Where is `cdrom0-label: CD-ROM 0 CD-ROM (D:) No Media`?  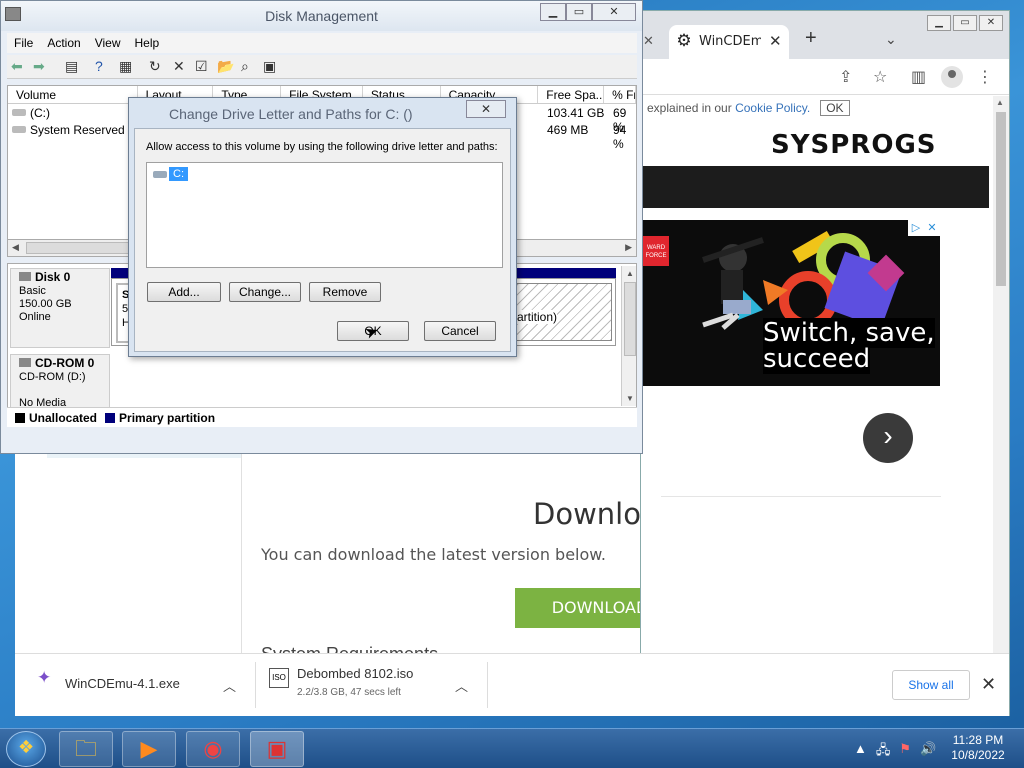
cdrom0-label: CD-ROM 0 CD-ROM (D:) No Media is located at coordinates (60, 382).